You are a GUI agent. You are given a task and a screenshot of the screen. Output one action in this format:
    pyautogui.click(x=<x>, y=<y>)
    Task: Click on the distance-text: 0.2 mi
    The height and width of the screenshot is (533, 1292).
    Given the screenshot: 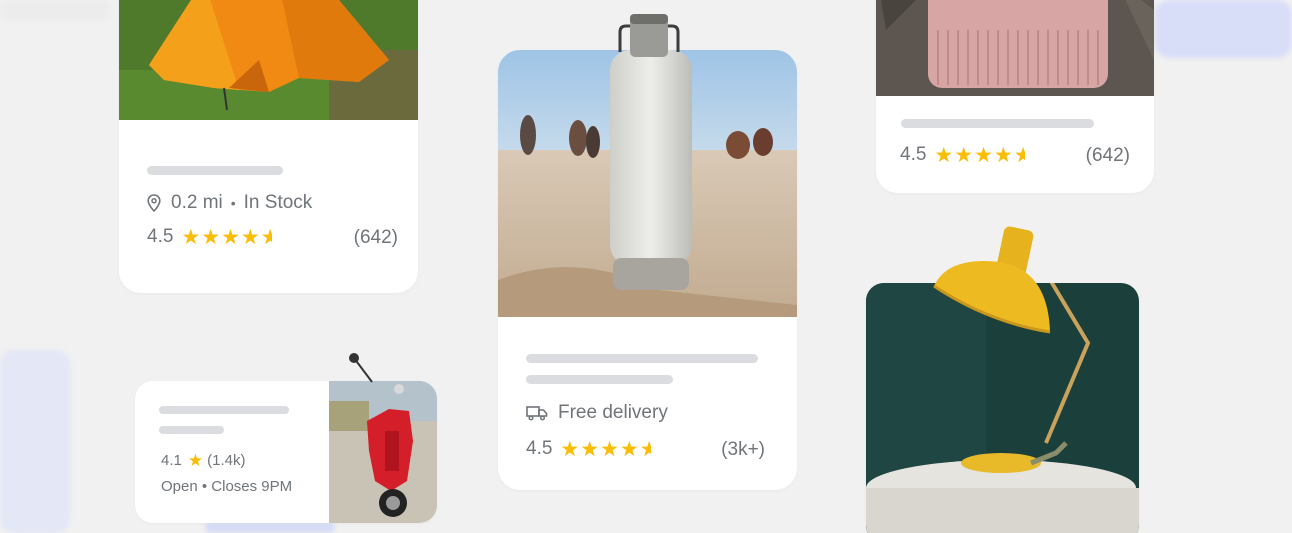 What is the action you would take?
    pyautogui.click(x=197, y=202)
    